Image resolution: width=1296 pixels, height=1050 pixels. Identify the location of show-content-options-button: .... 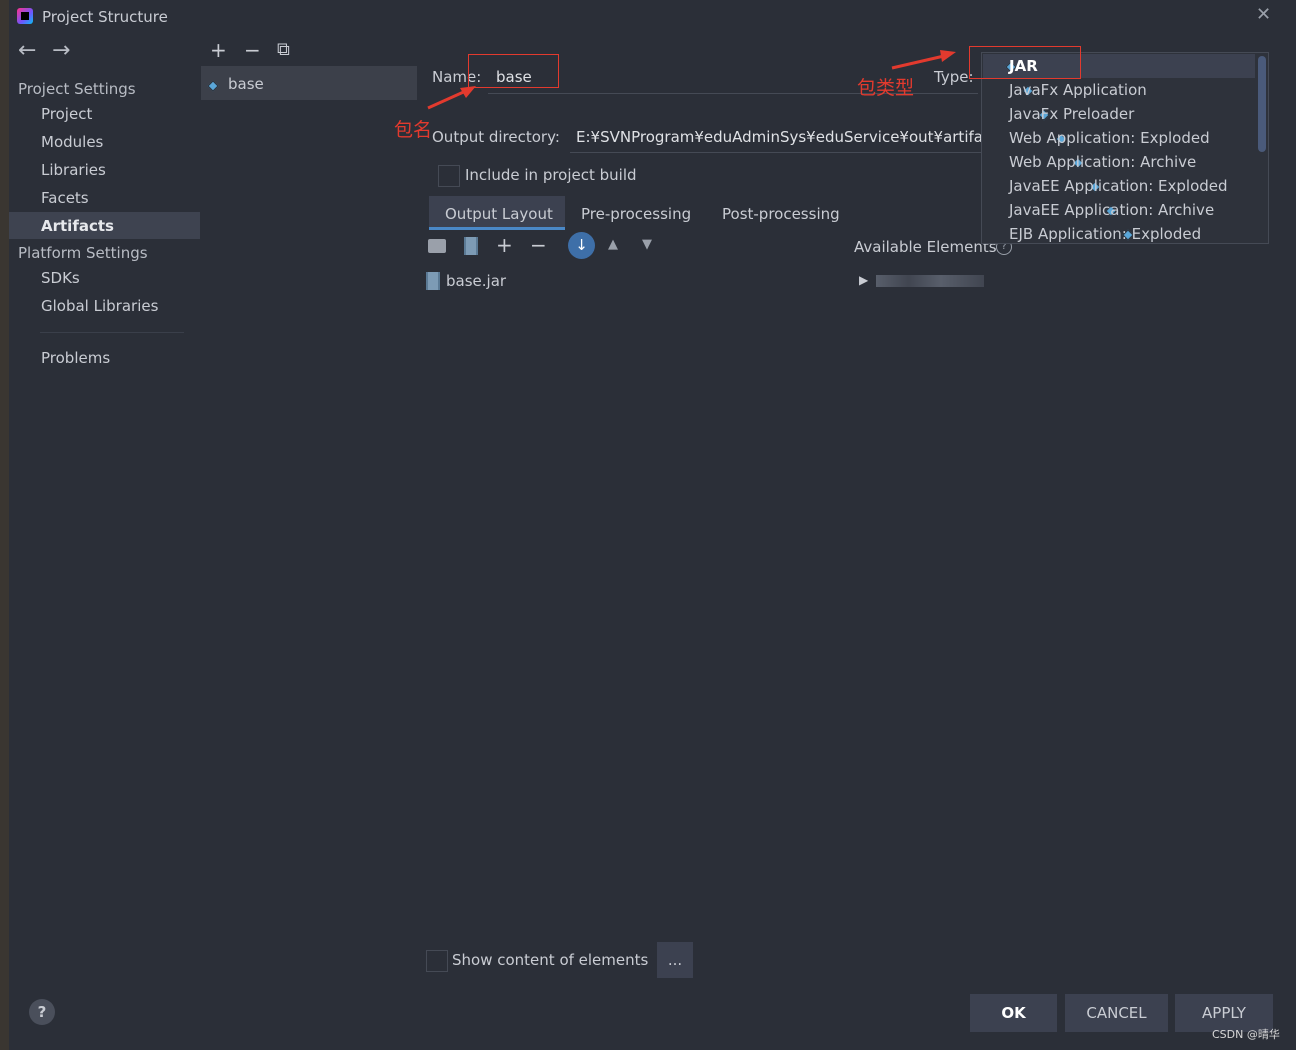
(675, 960).